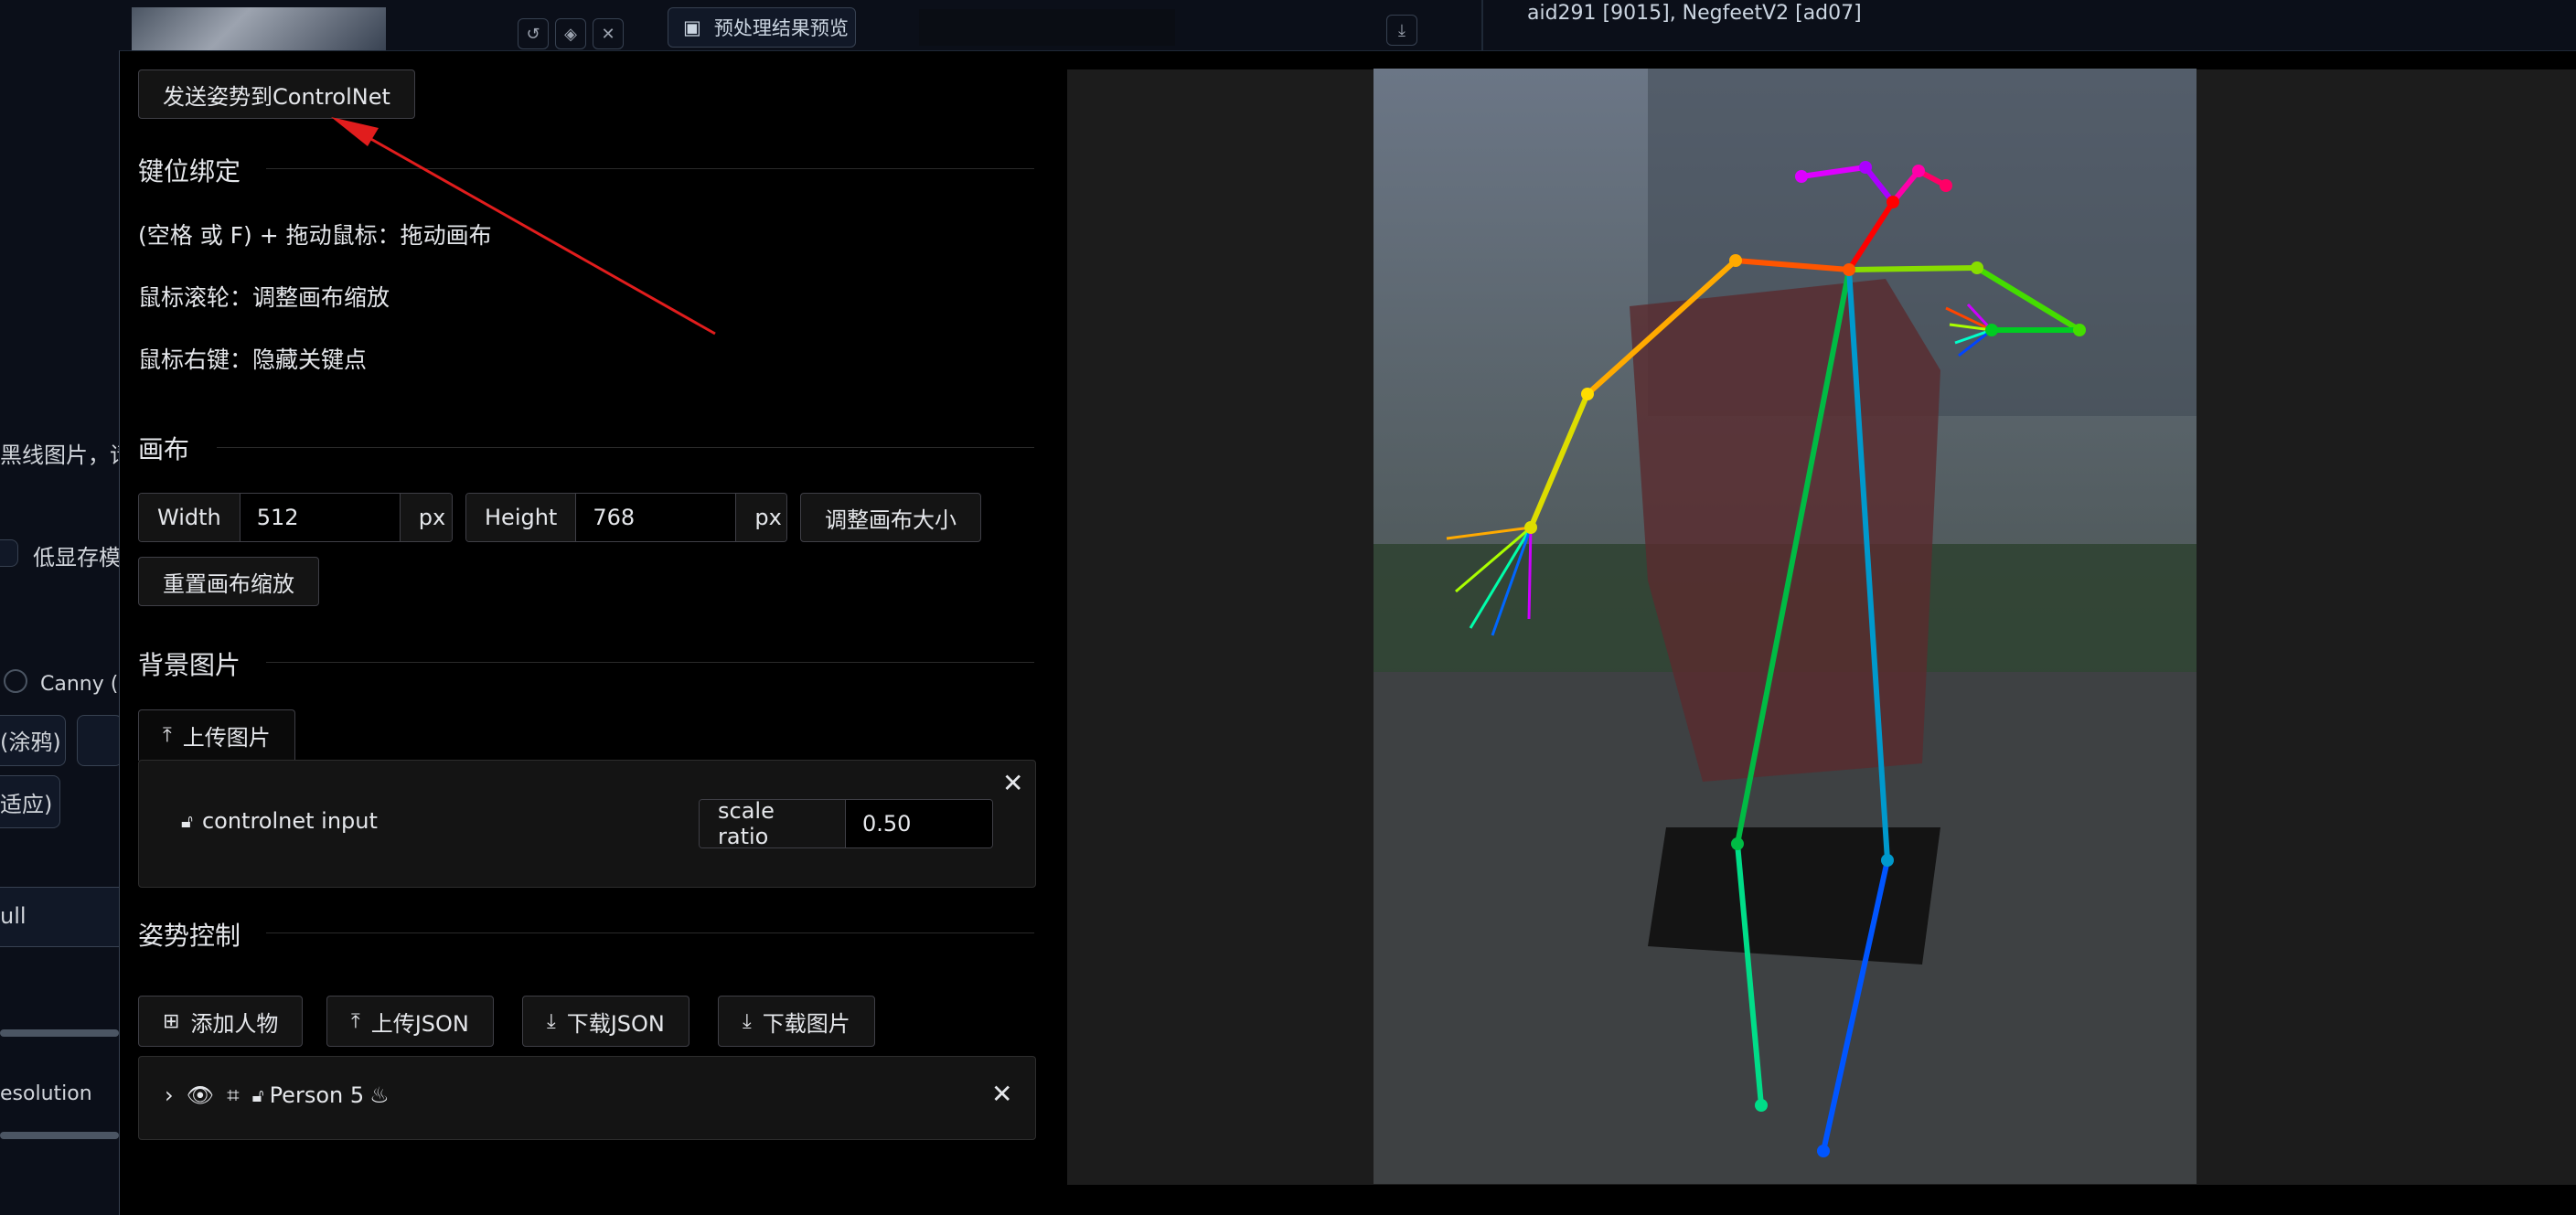 Image resolution: width=2576 pixels, height=1215 pixels. I want to click on person-card: › 👁︎ ⌗ 🔓︎ Person 5 ♨ ✕, so click(587, 1098).